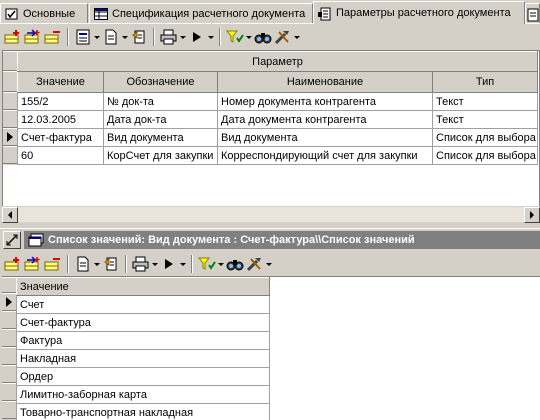 This screenshot has height=420, width=540. I want to click on table-row: Ордер, so click(143, 376).